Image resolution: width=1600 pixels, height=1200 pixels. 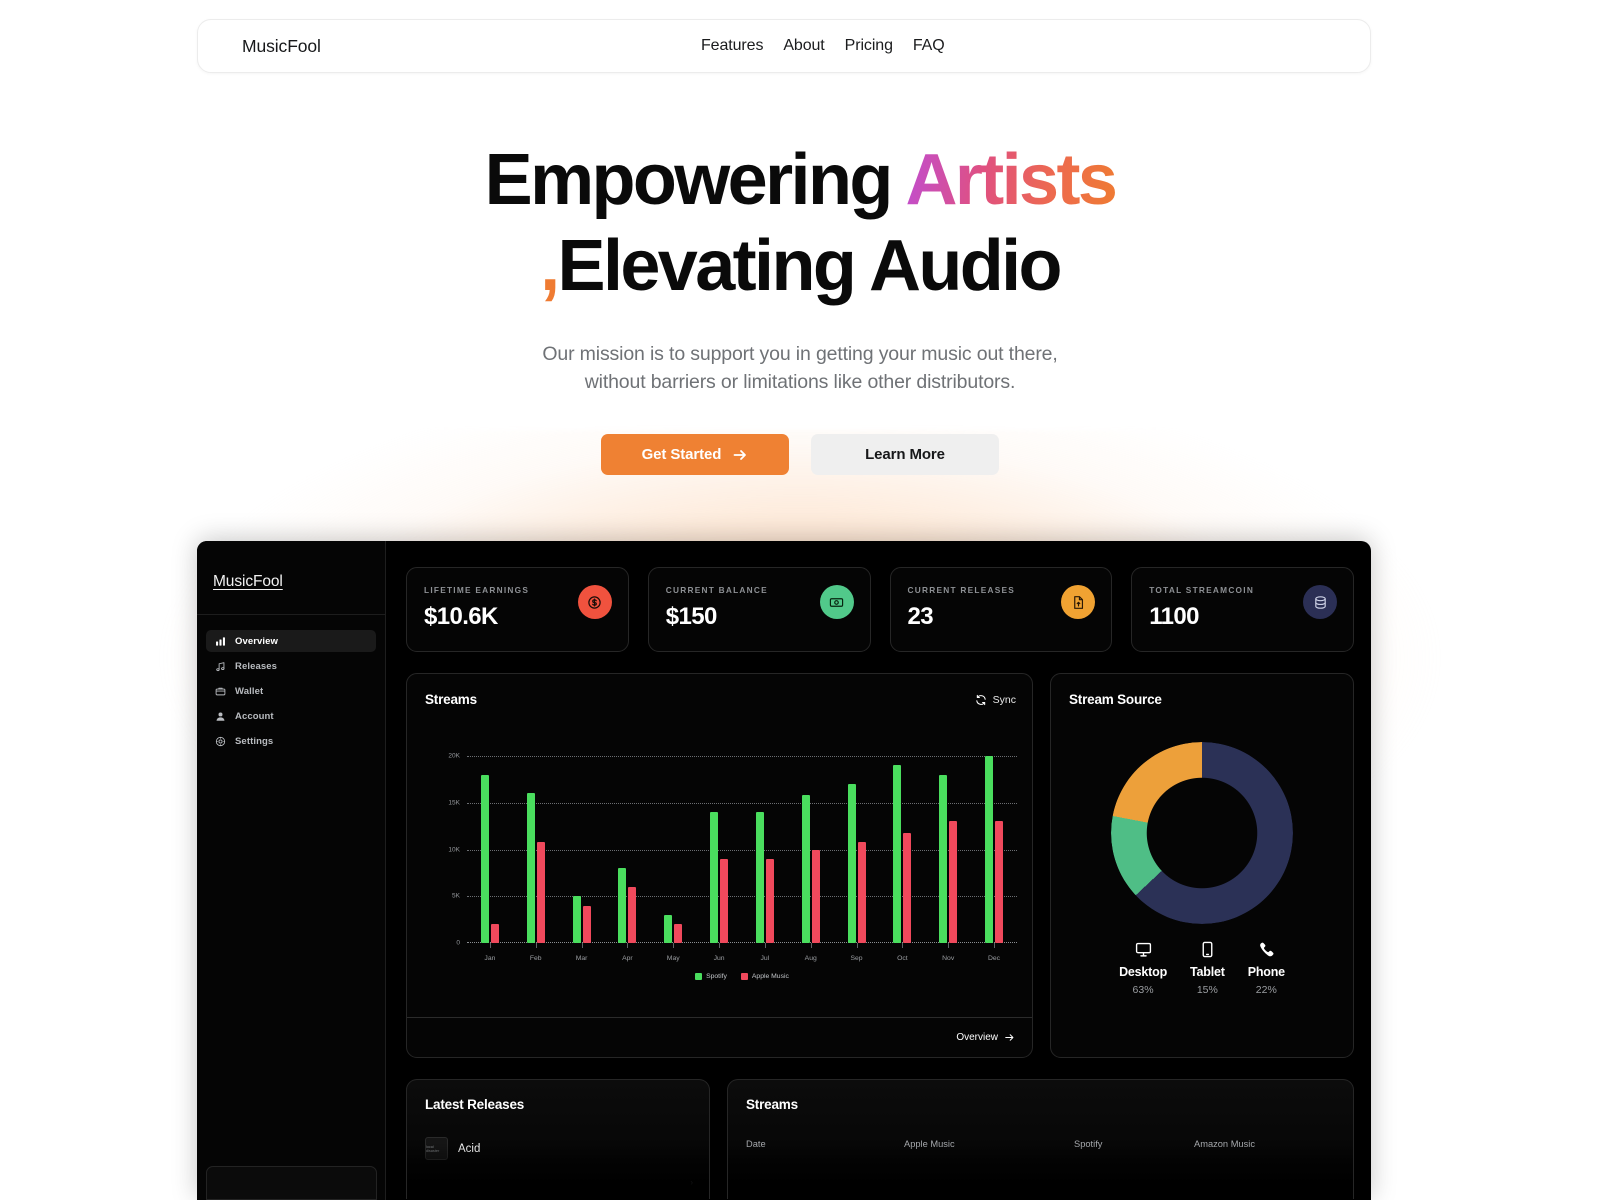 What do you see at coordinates (248, 582) in the screenshot?
I see `sidebar-logo: MusicFool` at bounding box center [248, 582].